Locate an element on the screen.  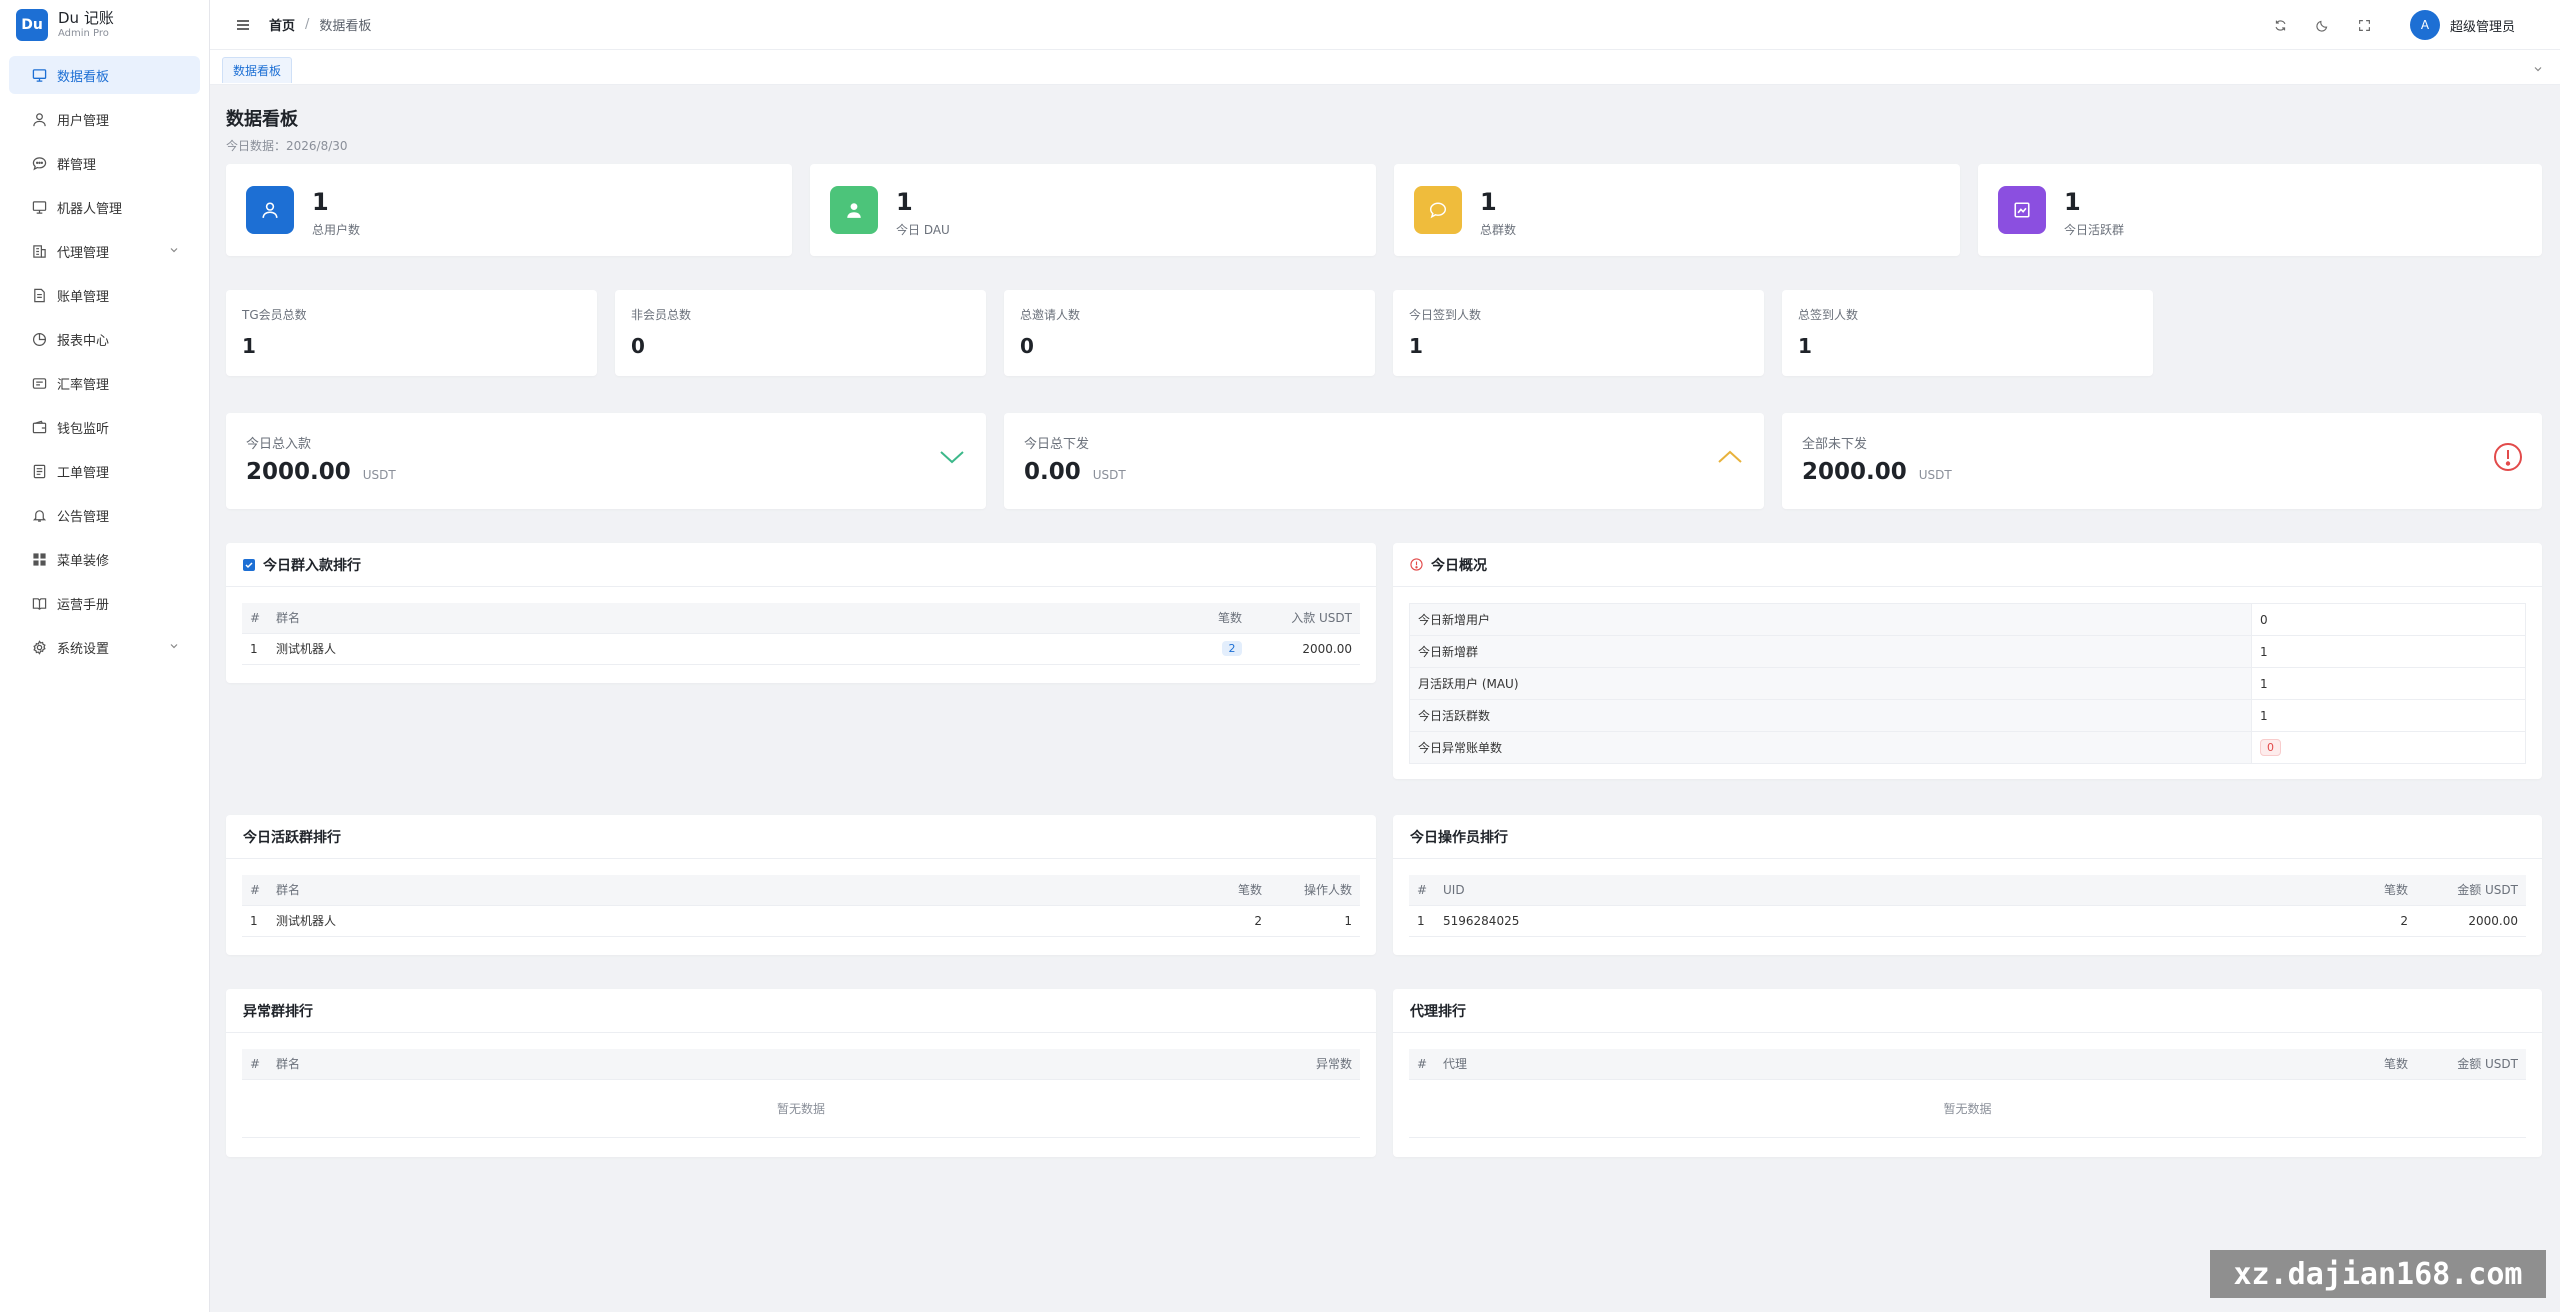
fullscreen-icon is located at coordinates (2365, 25).